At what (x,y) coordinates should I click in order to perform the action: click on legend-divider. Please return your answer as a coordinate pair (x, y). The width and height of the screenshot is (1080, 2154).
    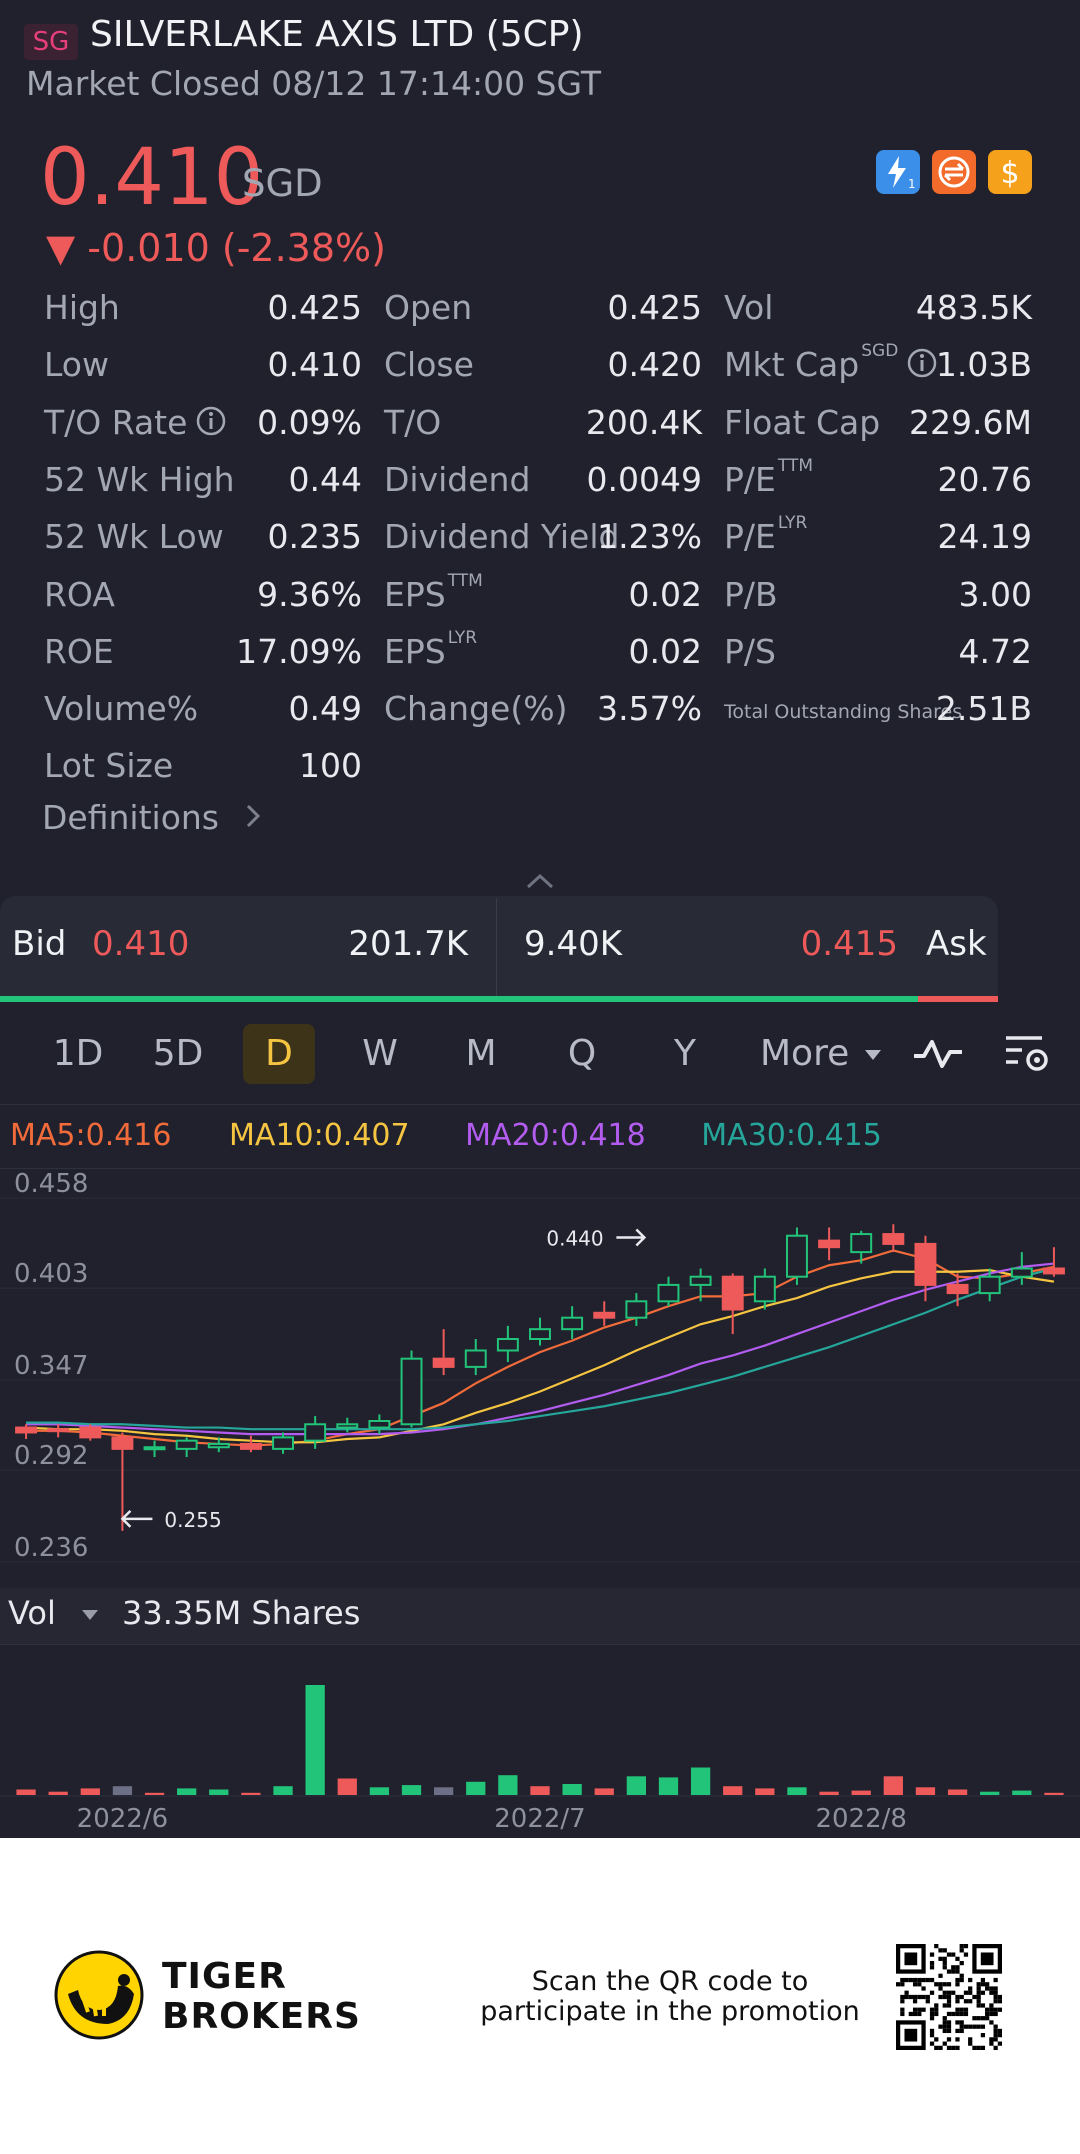
    Looking at the image, I should click on (540, 1168).